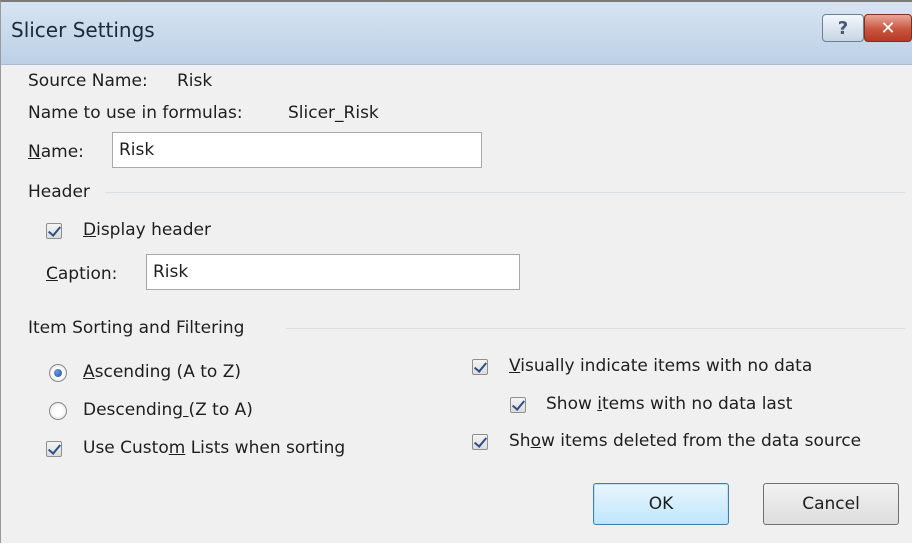 This screenshot has height=545, width=912. Describe the element at coordinates (59, 192) in the screenshot. I see `header-group-title: Header` at that location.